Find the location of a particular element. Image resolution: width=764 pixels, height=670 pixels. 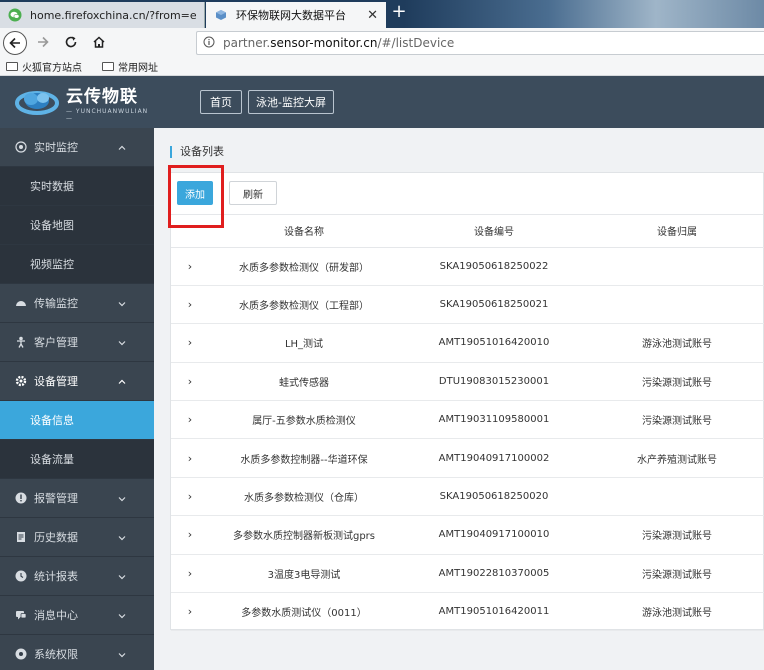

cube-icon is located at coordinates (221, 15).